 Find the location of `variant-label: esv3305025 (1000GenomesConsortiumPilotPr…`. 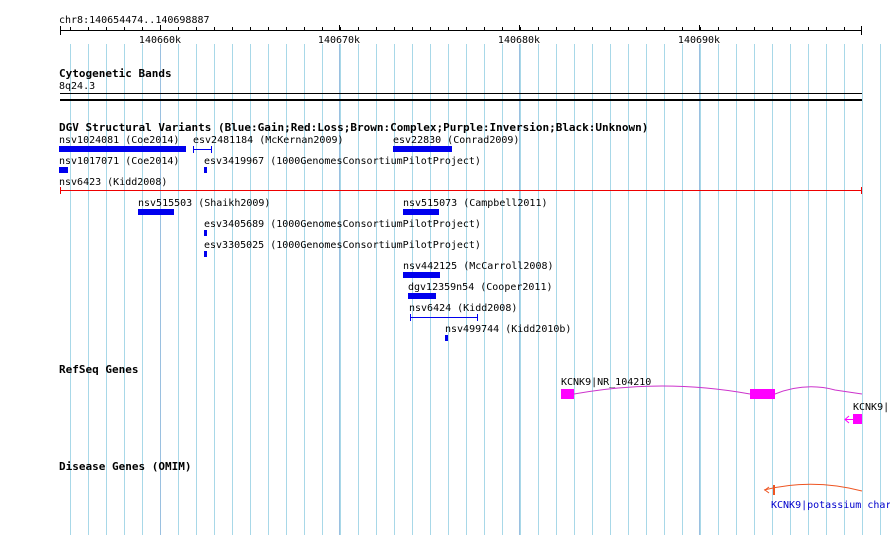

variant-label: esv3305025 (1000GenomesConsortiumPilotPr… is located at coordinates (342, 245).